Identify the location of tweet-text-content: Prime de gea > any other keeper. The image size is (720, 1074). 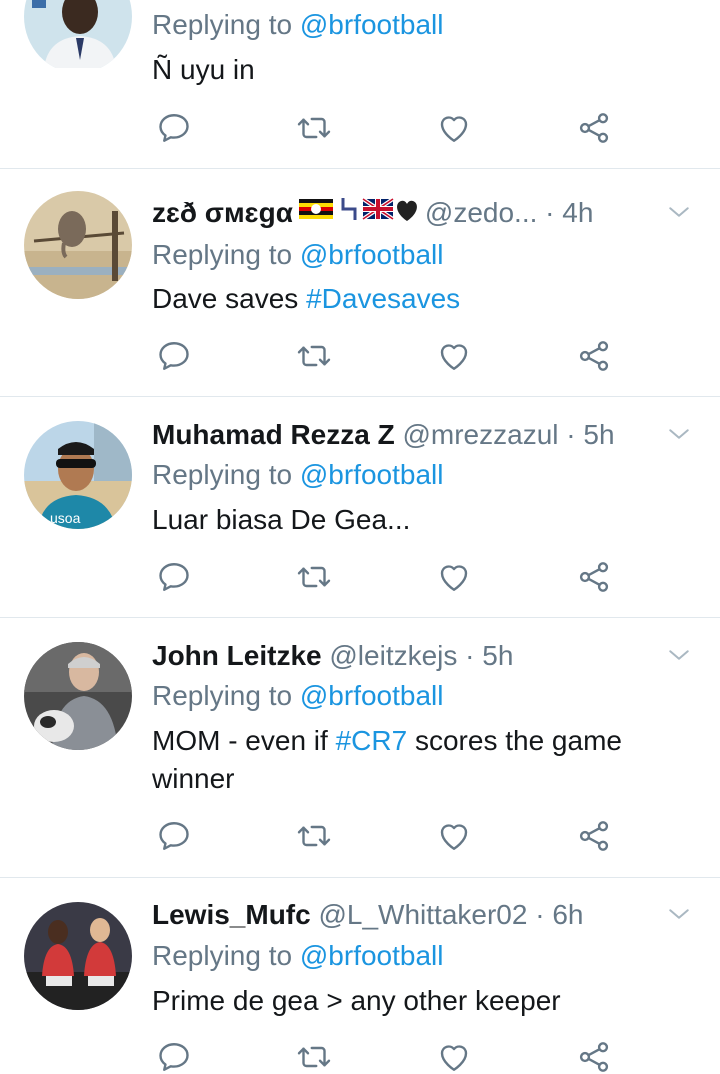
(356, 1000).